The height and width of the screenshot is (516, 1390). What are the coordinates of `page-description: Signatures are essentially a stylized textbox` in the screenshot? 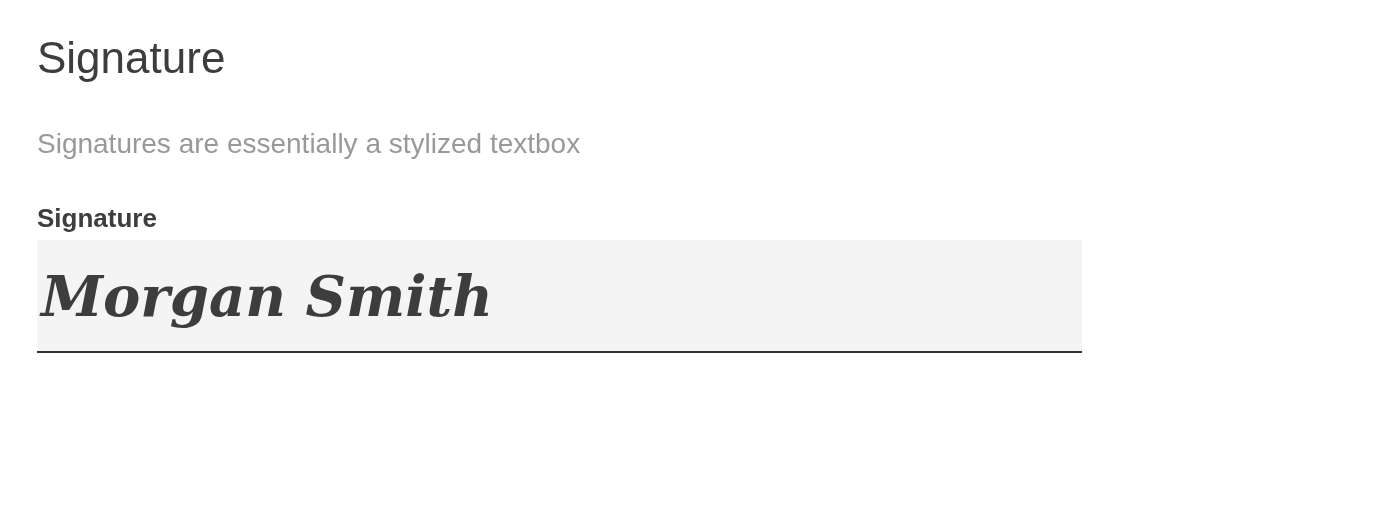 It's located at (309, 144).